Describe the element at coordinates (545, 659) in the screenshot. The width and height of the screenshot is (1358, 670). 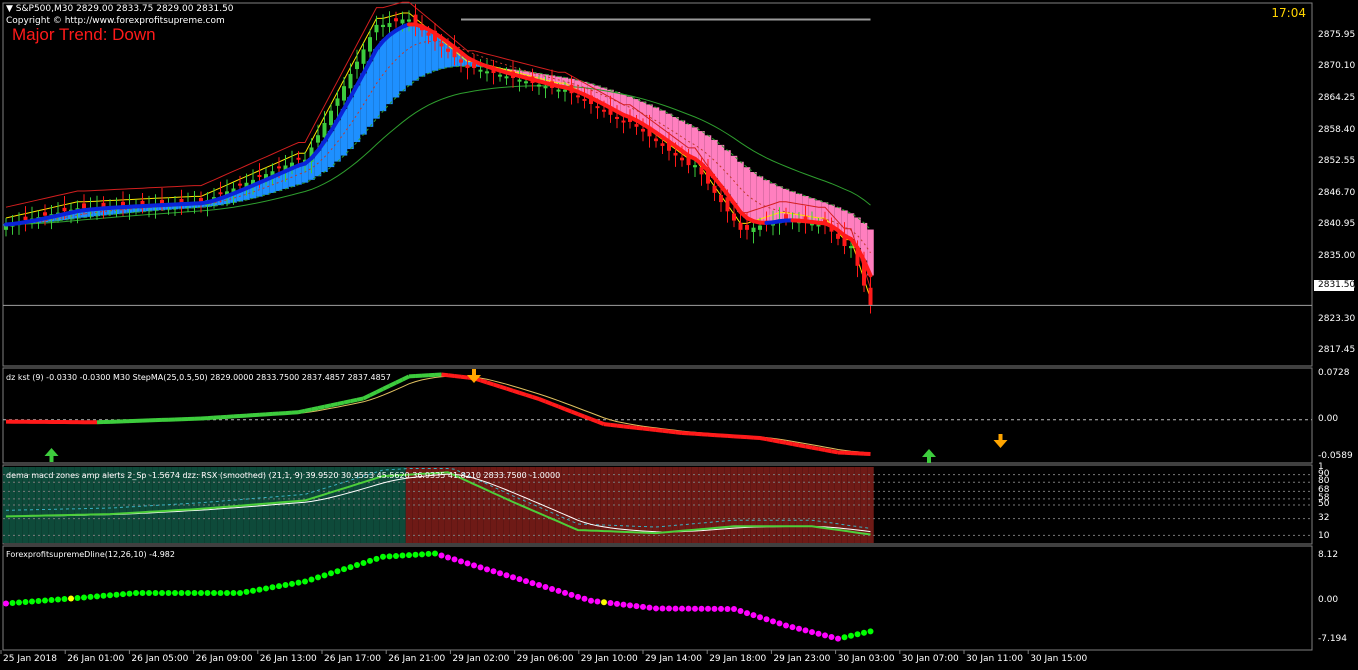
I see `time-tick-label: 29 Jan 06:00` at that location.